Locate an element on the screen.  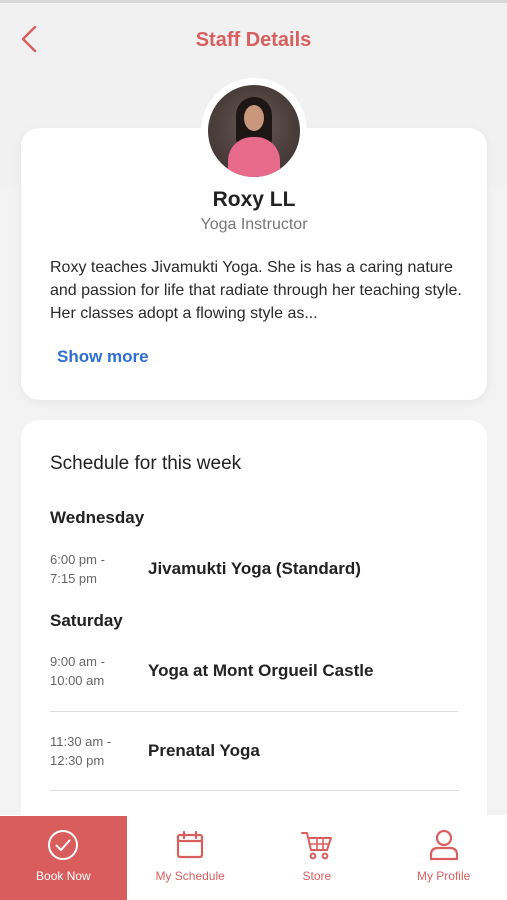
page-title: Staff Details is located at coordinates (253, 40).